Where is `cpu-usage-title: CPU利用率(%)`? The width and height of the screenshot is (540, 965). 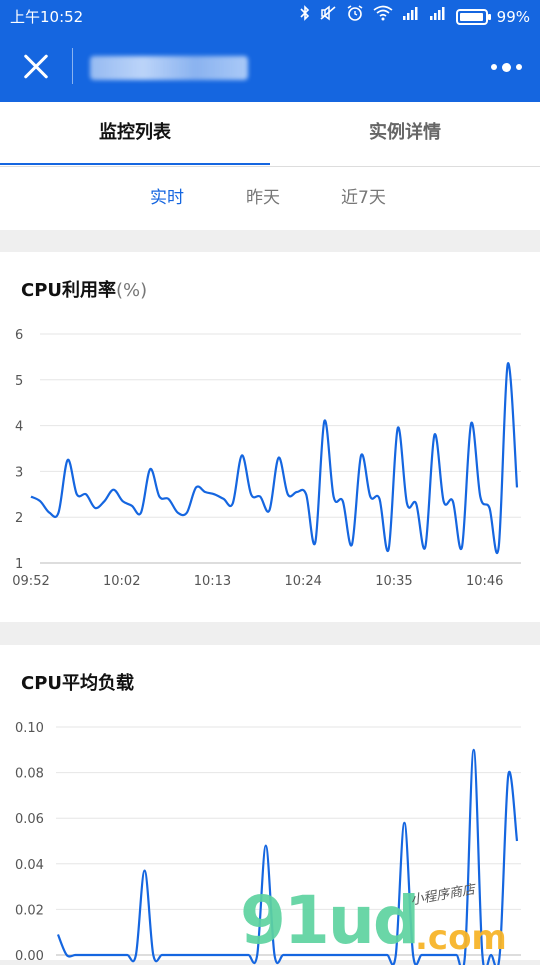 cpu-usage-title: CPU利用率(%) is located at coordinates (84, 289).